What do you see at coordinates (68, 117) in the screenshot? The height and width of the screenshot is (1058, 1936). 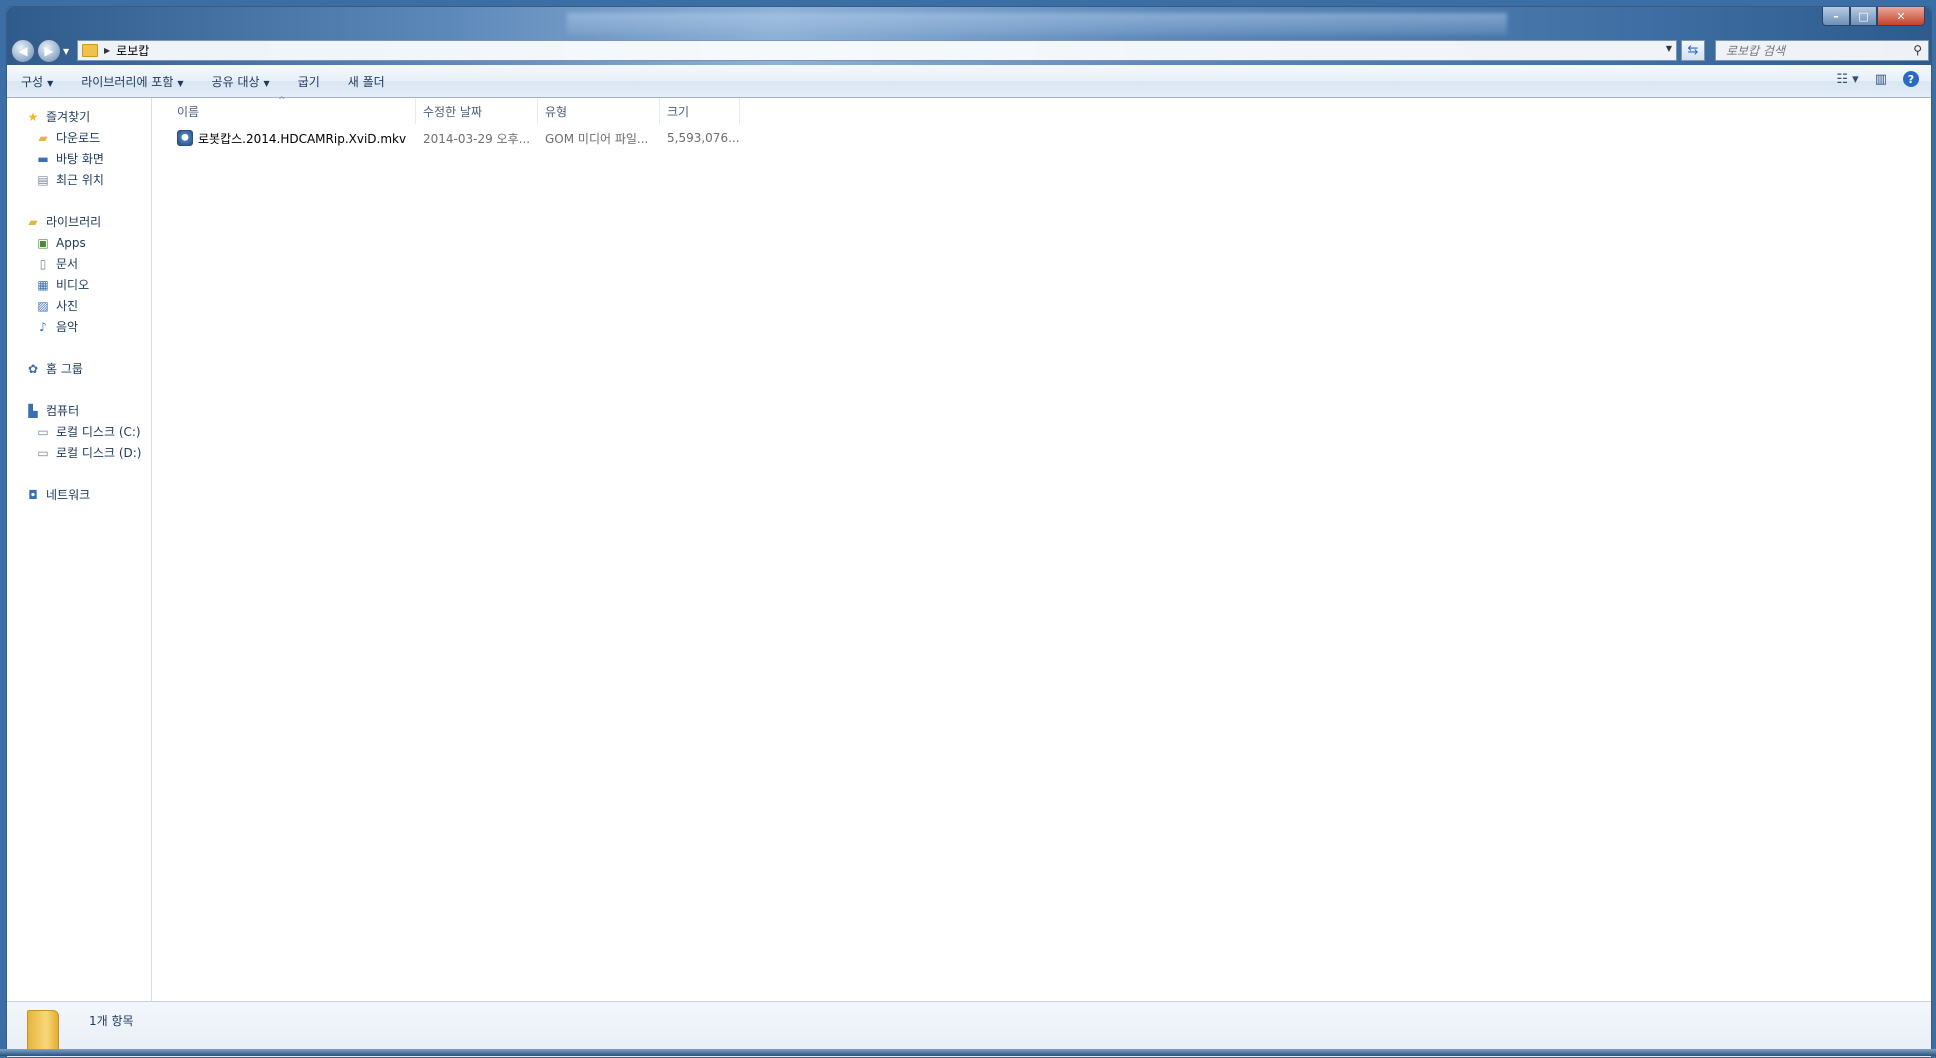 I see `sidebar-item-label: 즐겨찾기` at bounding box center [68, 117].